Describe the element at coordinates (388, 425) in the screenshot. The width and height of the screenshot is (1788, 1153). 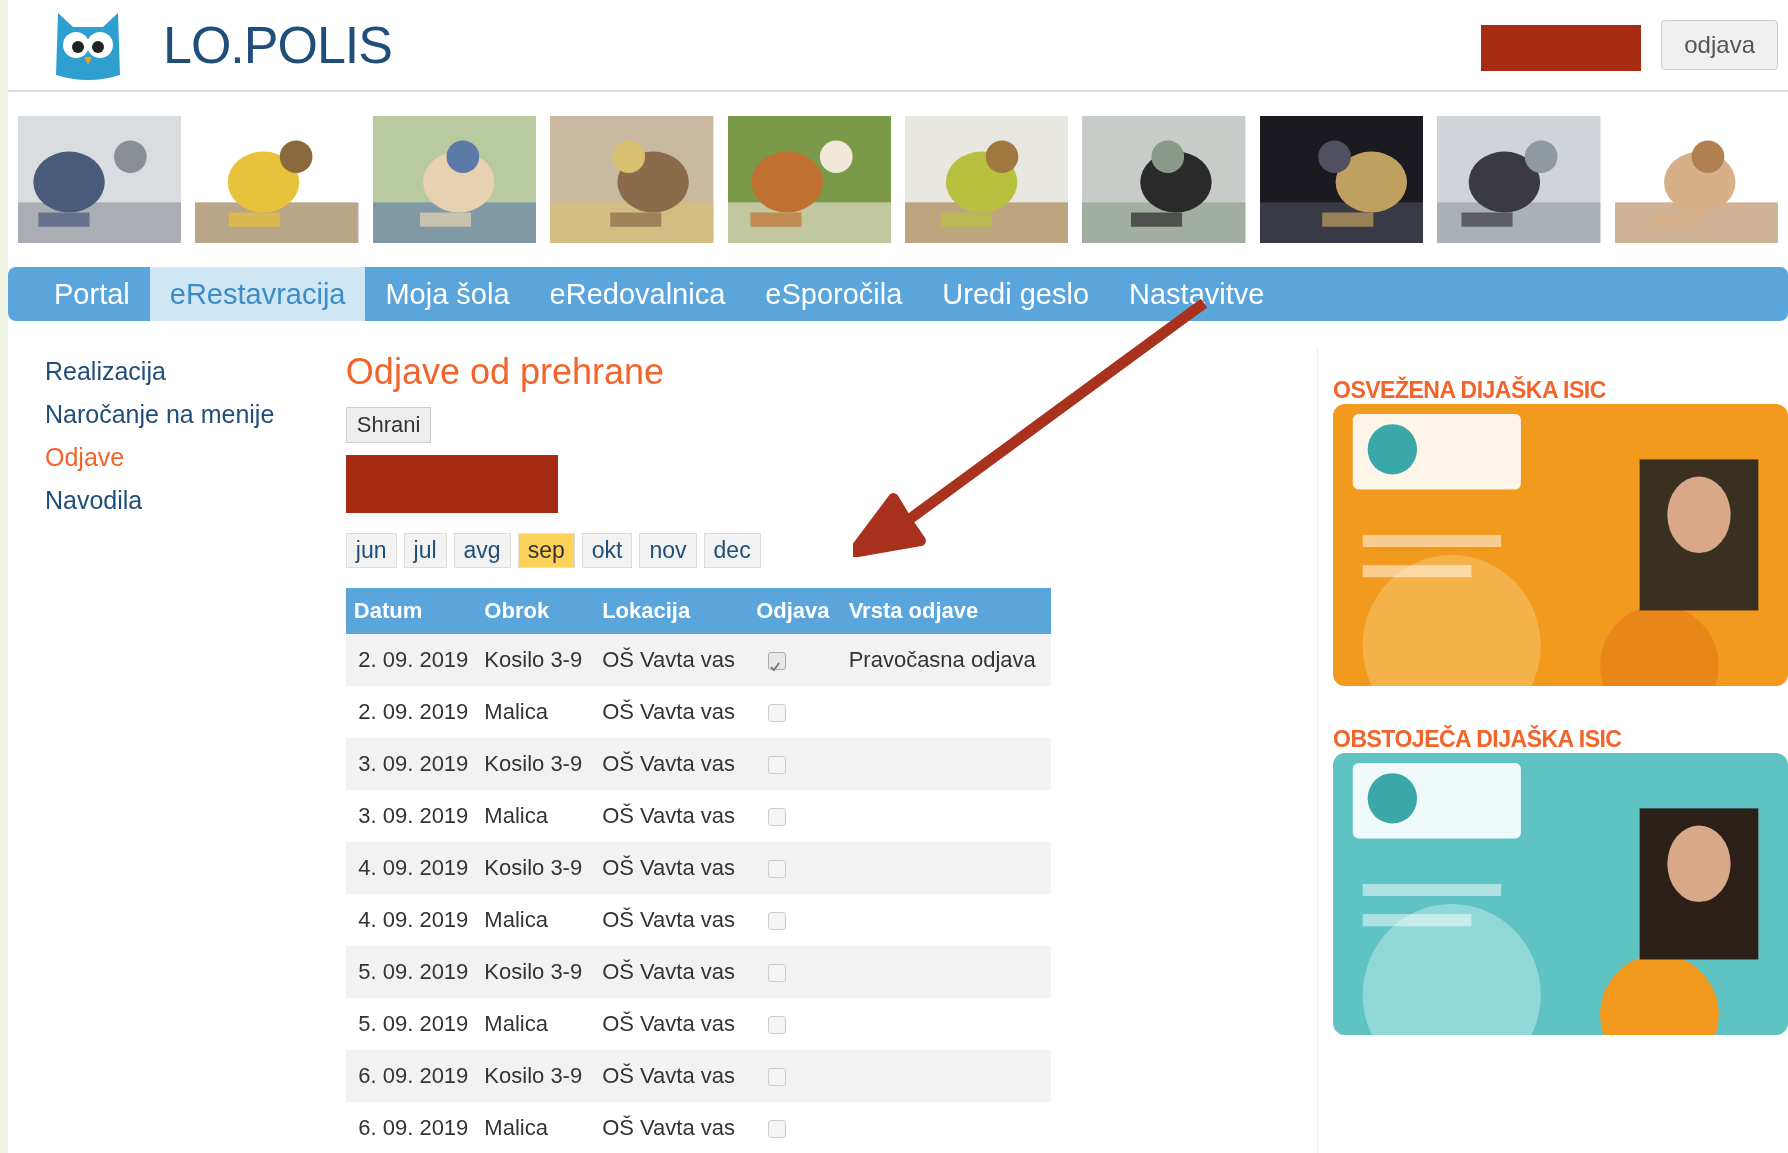
I see `save-button: Shrani` at that location.